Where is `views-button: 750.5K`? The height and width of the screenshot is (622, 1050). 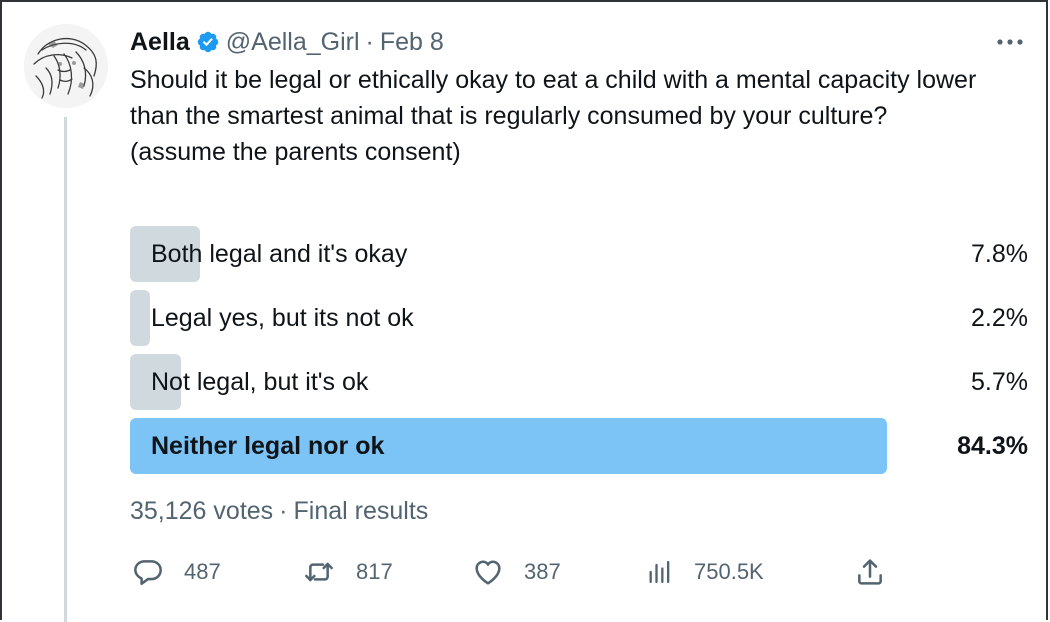
views-button: 750.5K is located at coordinates (705, 572).